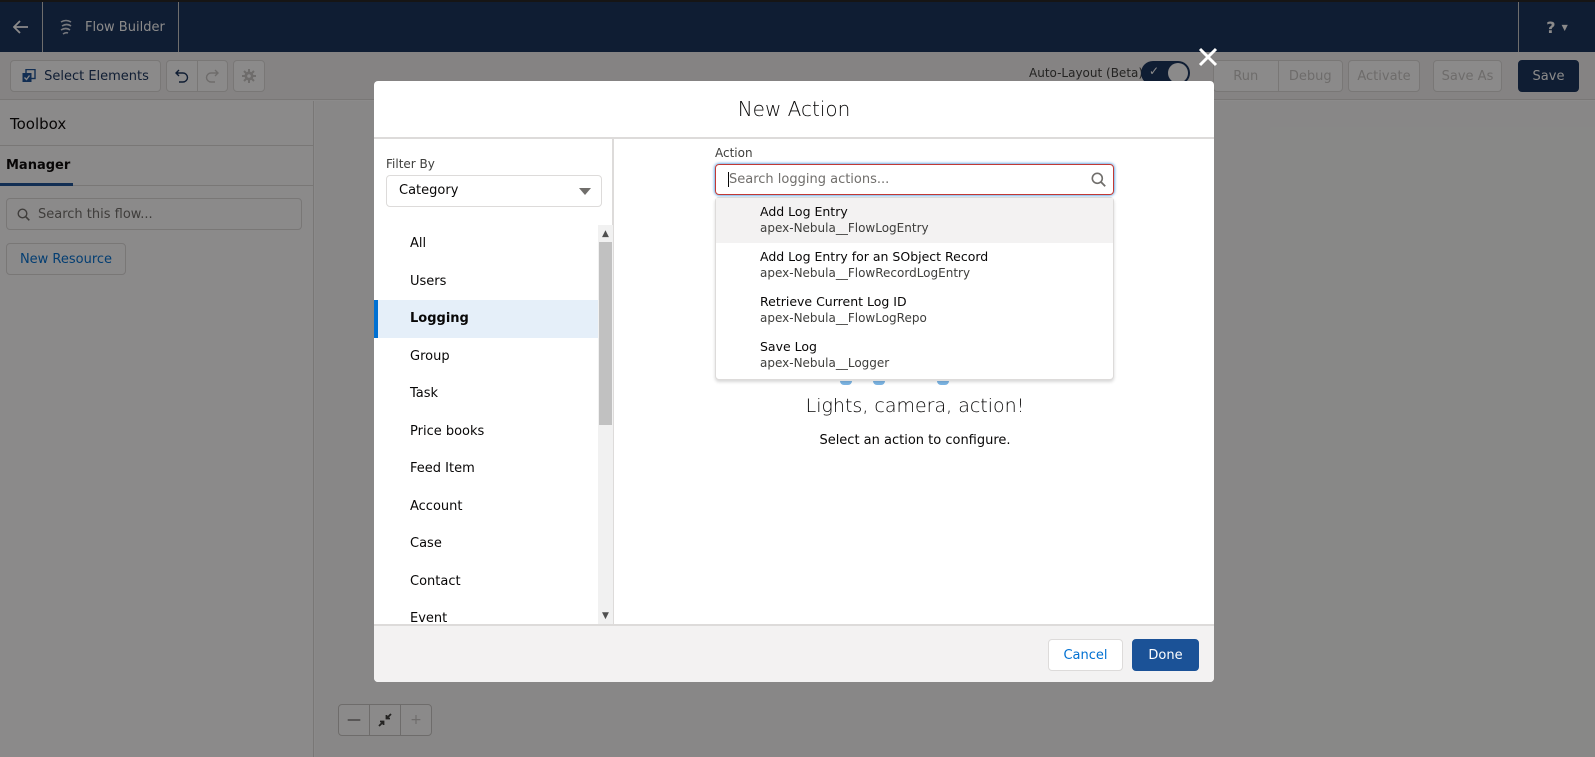 This screenshot has height=757, width=1595. What do you see at coordinates (788, 346) in the screenshot?
I see `action-option-title: Save Log` at bounding box center [788, 346].